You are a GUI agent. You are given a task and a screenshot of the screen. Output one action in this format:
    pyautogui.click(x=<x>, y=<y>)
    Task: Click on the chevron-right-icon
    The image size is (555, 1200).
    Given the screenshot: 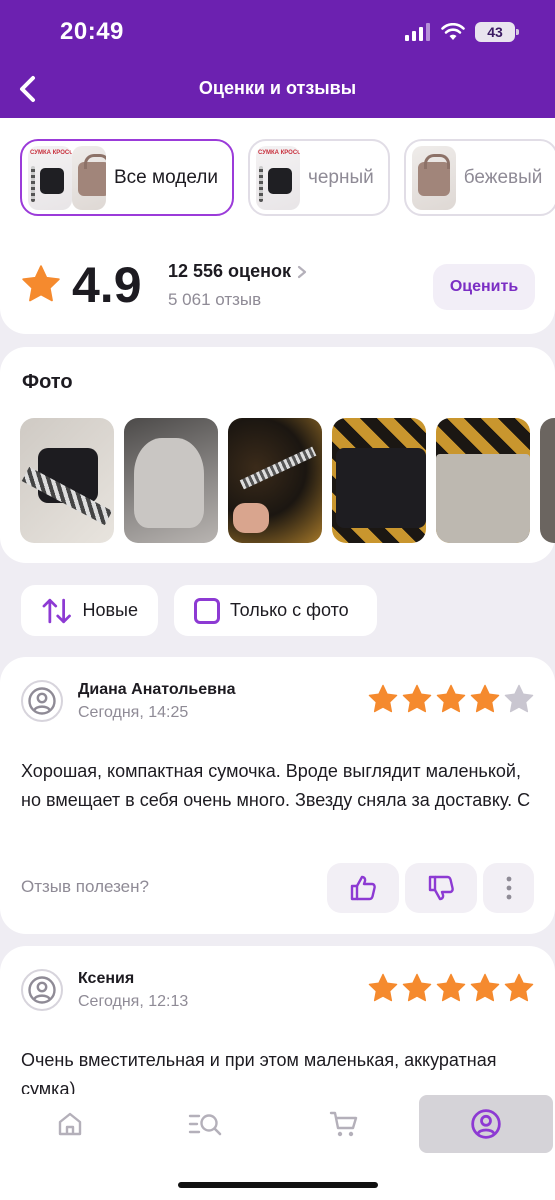 What is the action you would take?
    pyautogui.click(x=302, y=271)
    